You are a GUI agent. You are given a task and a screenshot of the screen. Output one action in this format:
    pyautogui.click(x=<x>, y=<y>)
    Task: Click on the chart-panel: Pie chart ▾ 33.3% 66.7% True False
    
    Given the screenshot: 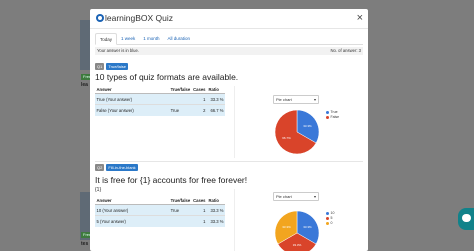 What is the action you would take?
    pyautogui.click(x=296, y=122)
    